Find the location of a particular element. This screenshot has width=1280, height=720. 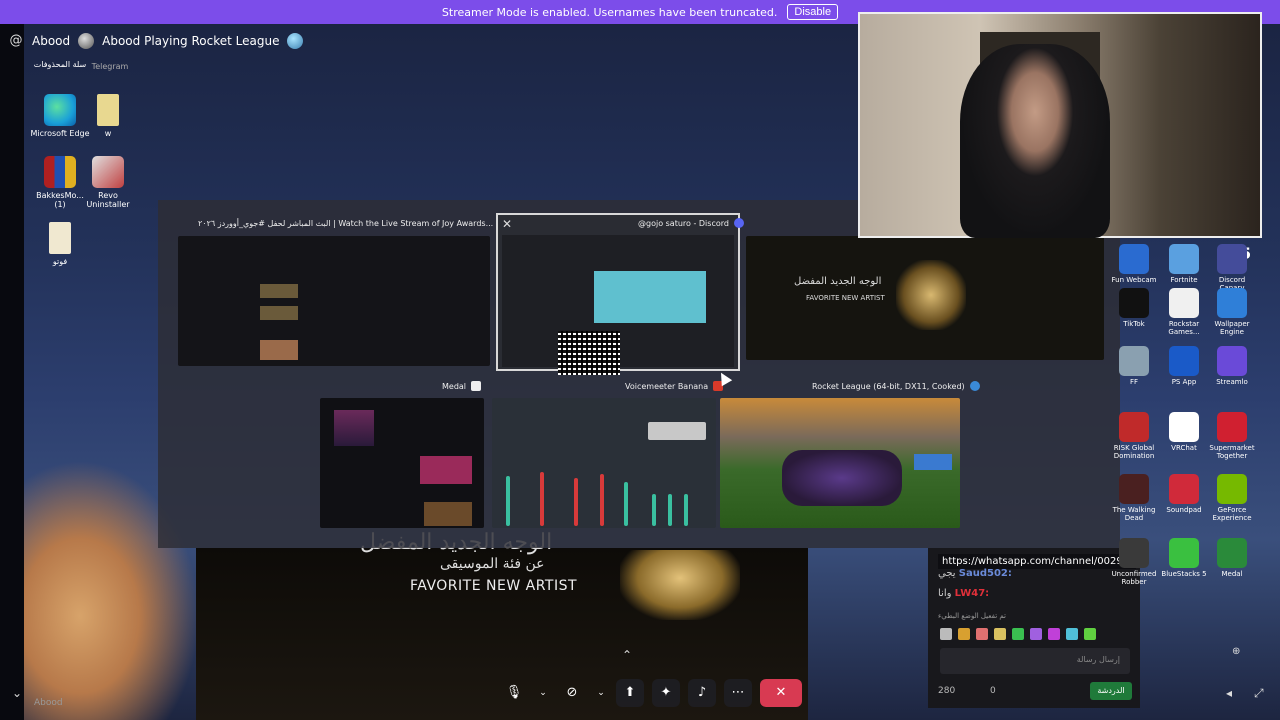

desktop-icon-revo: Revo Uninstaller is located at coordinates (108, 182).